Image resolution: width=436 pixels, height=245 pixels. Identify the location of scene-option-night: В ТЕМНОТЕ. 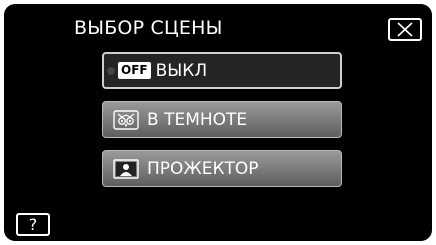
(222, 119).